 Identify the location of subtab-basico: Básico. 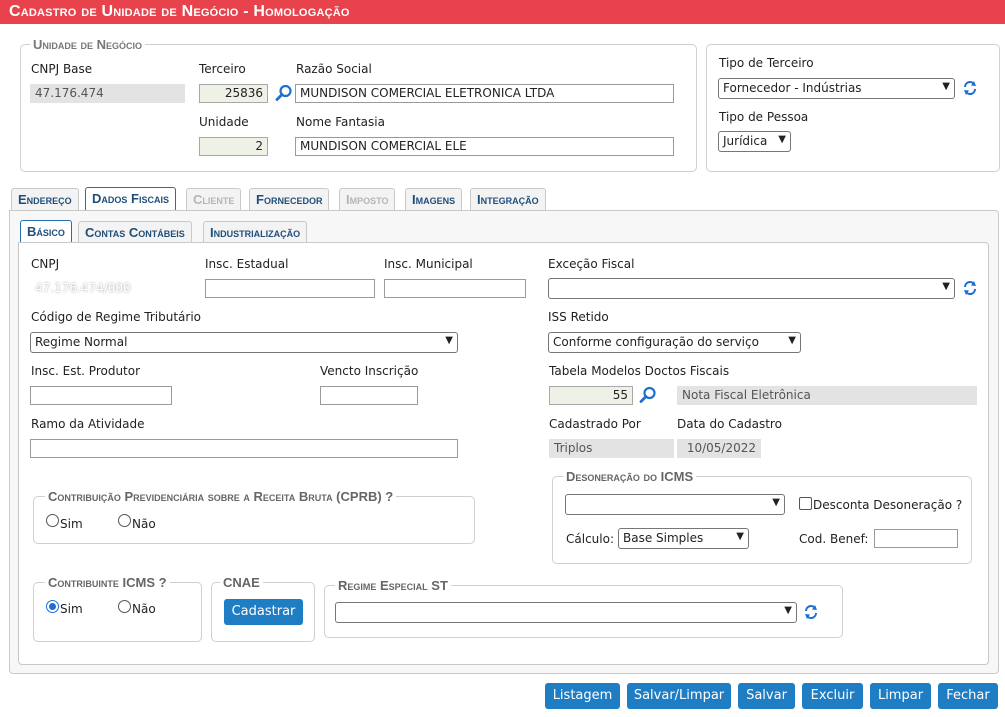
(46, 231).